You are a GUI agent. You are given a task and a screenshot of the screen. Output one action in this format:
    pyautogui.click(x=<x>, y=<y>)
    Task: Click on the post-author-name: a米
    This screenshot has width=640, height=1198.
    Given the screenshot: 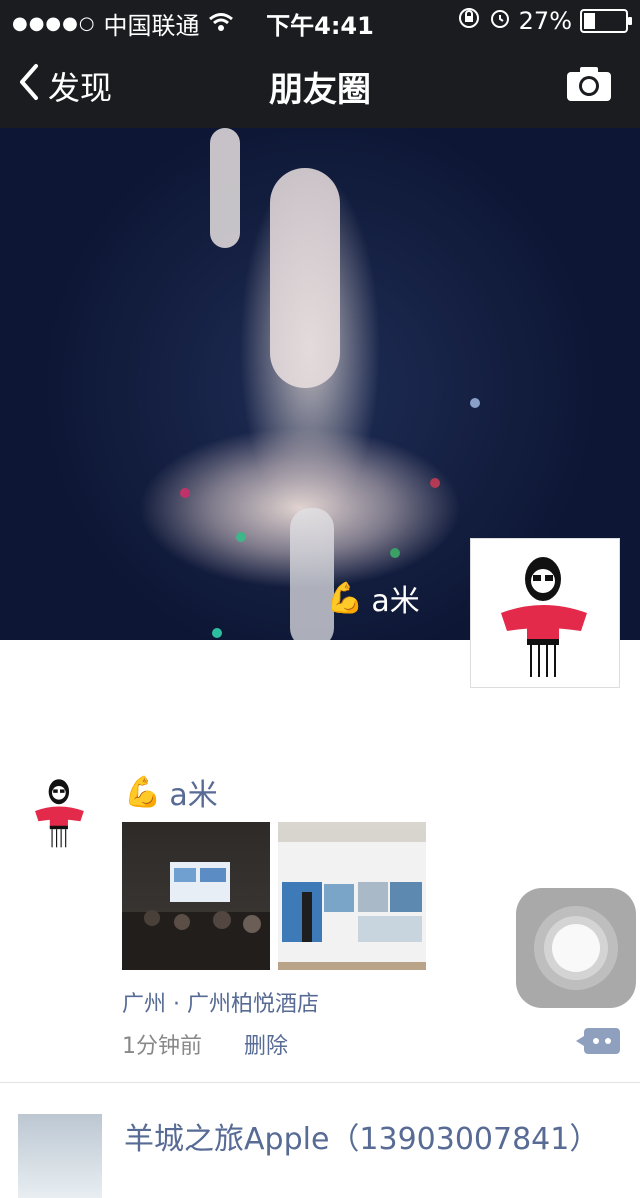 What is the action you would take?
    pyautogui.click(x=193, y=795)
    